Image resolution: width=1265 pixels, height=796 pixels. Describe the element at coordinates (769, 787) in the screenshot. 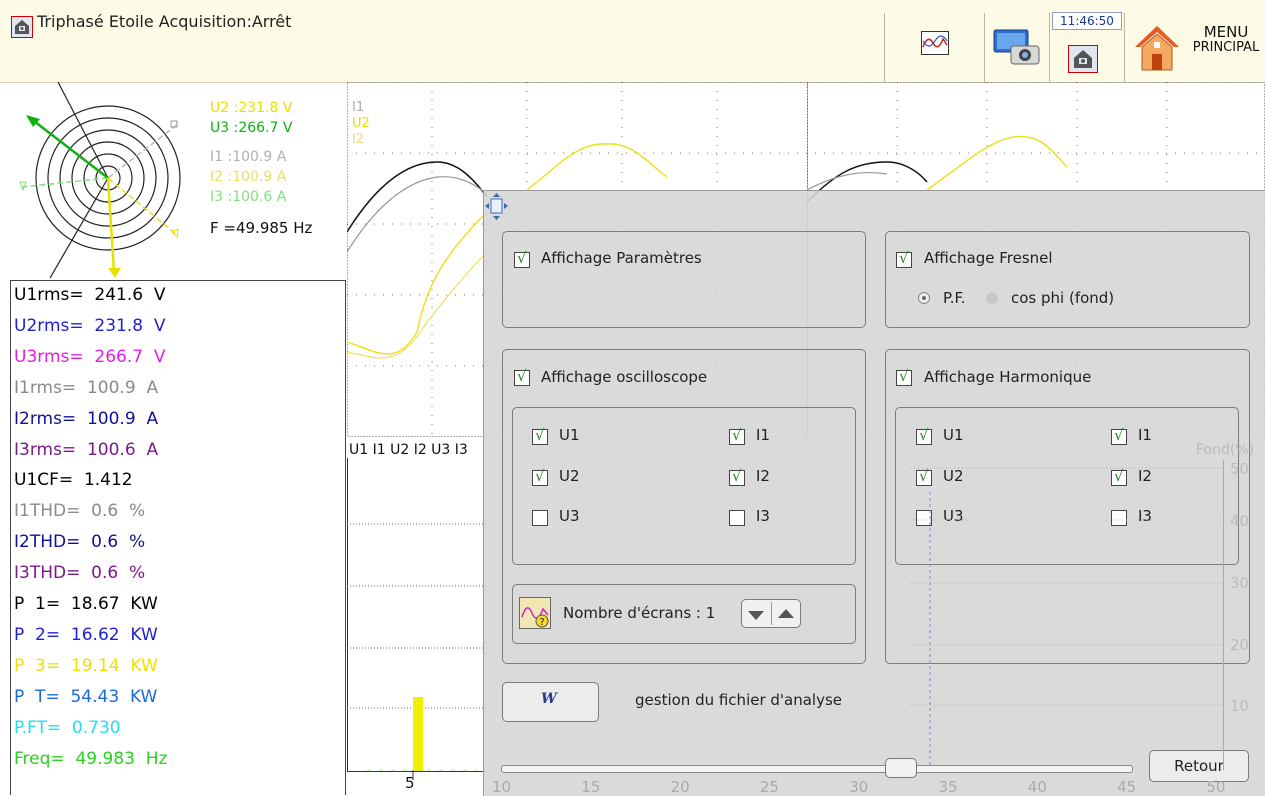

I see `harmonics-scale-tick: 25` at that location.